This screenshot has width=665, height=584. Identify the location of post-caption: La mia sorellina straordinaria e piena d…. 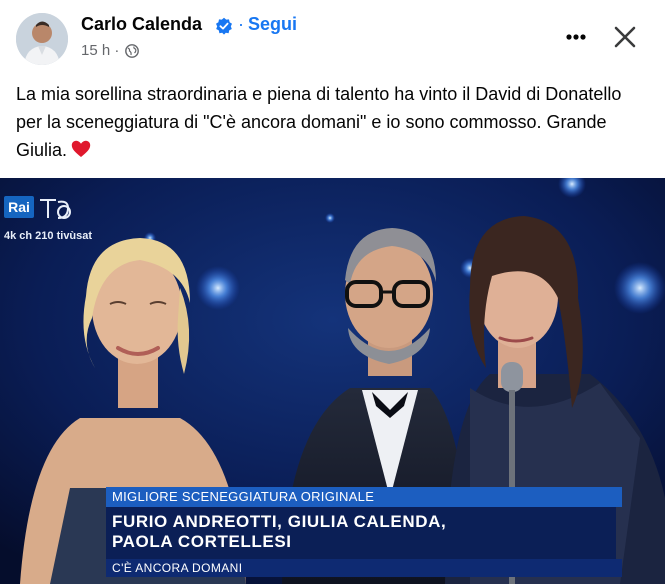
(331, 122).